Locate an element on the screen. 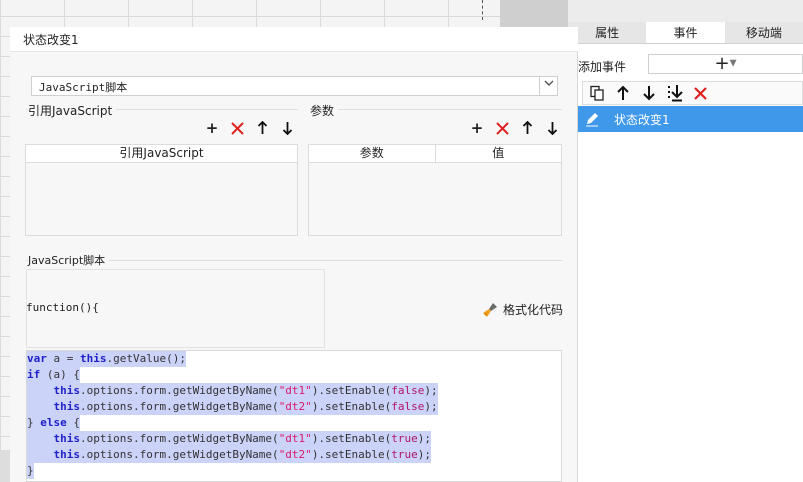 The height and width of the screenshot is (482, 803). move-up-icon is located at coordinates (622, 93).